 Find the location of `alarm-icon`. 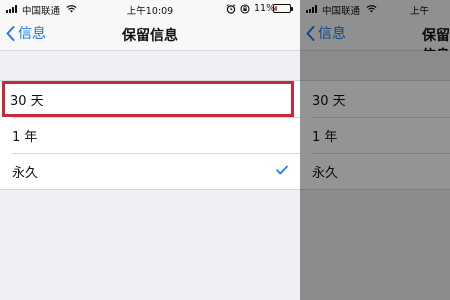

alarm-icon is located at coordinates (231, 9).